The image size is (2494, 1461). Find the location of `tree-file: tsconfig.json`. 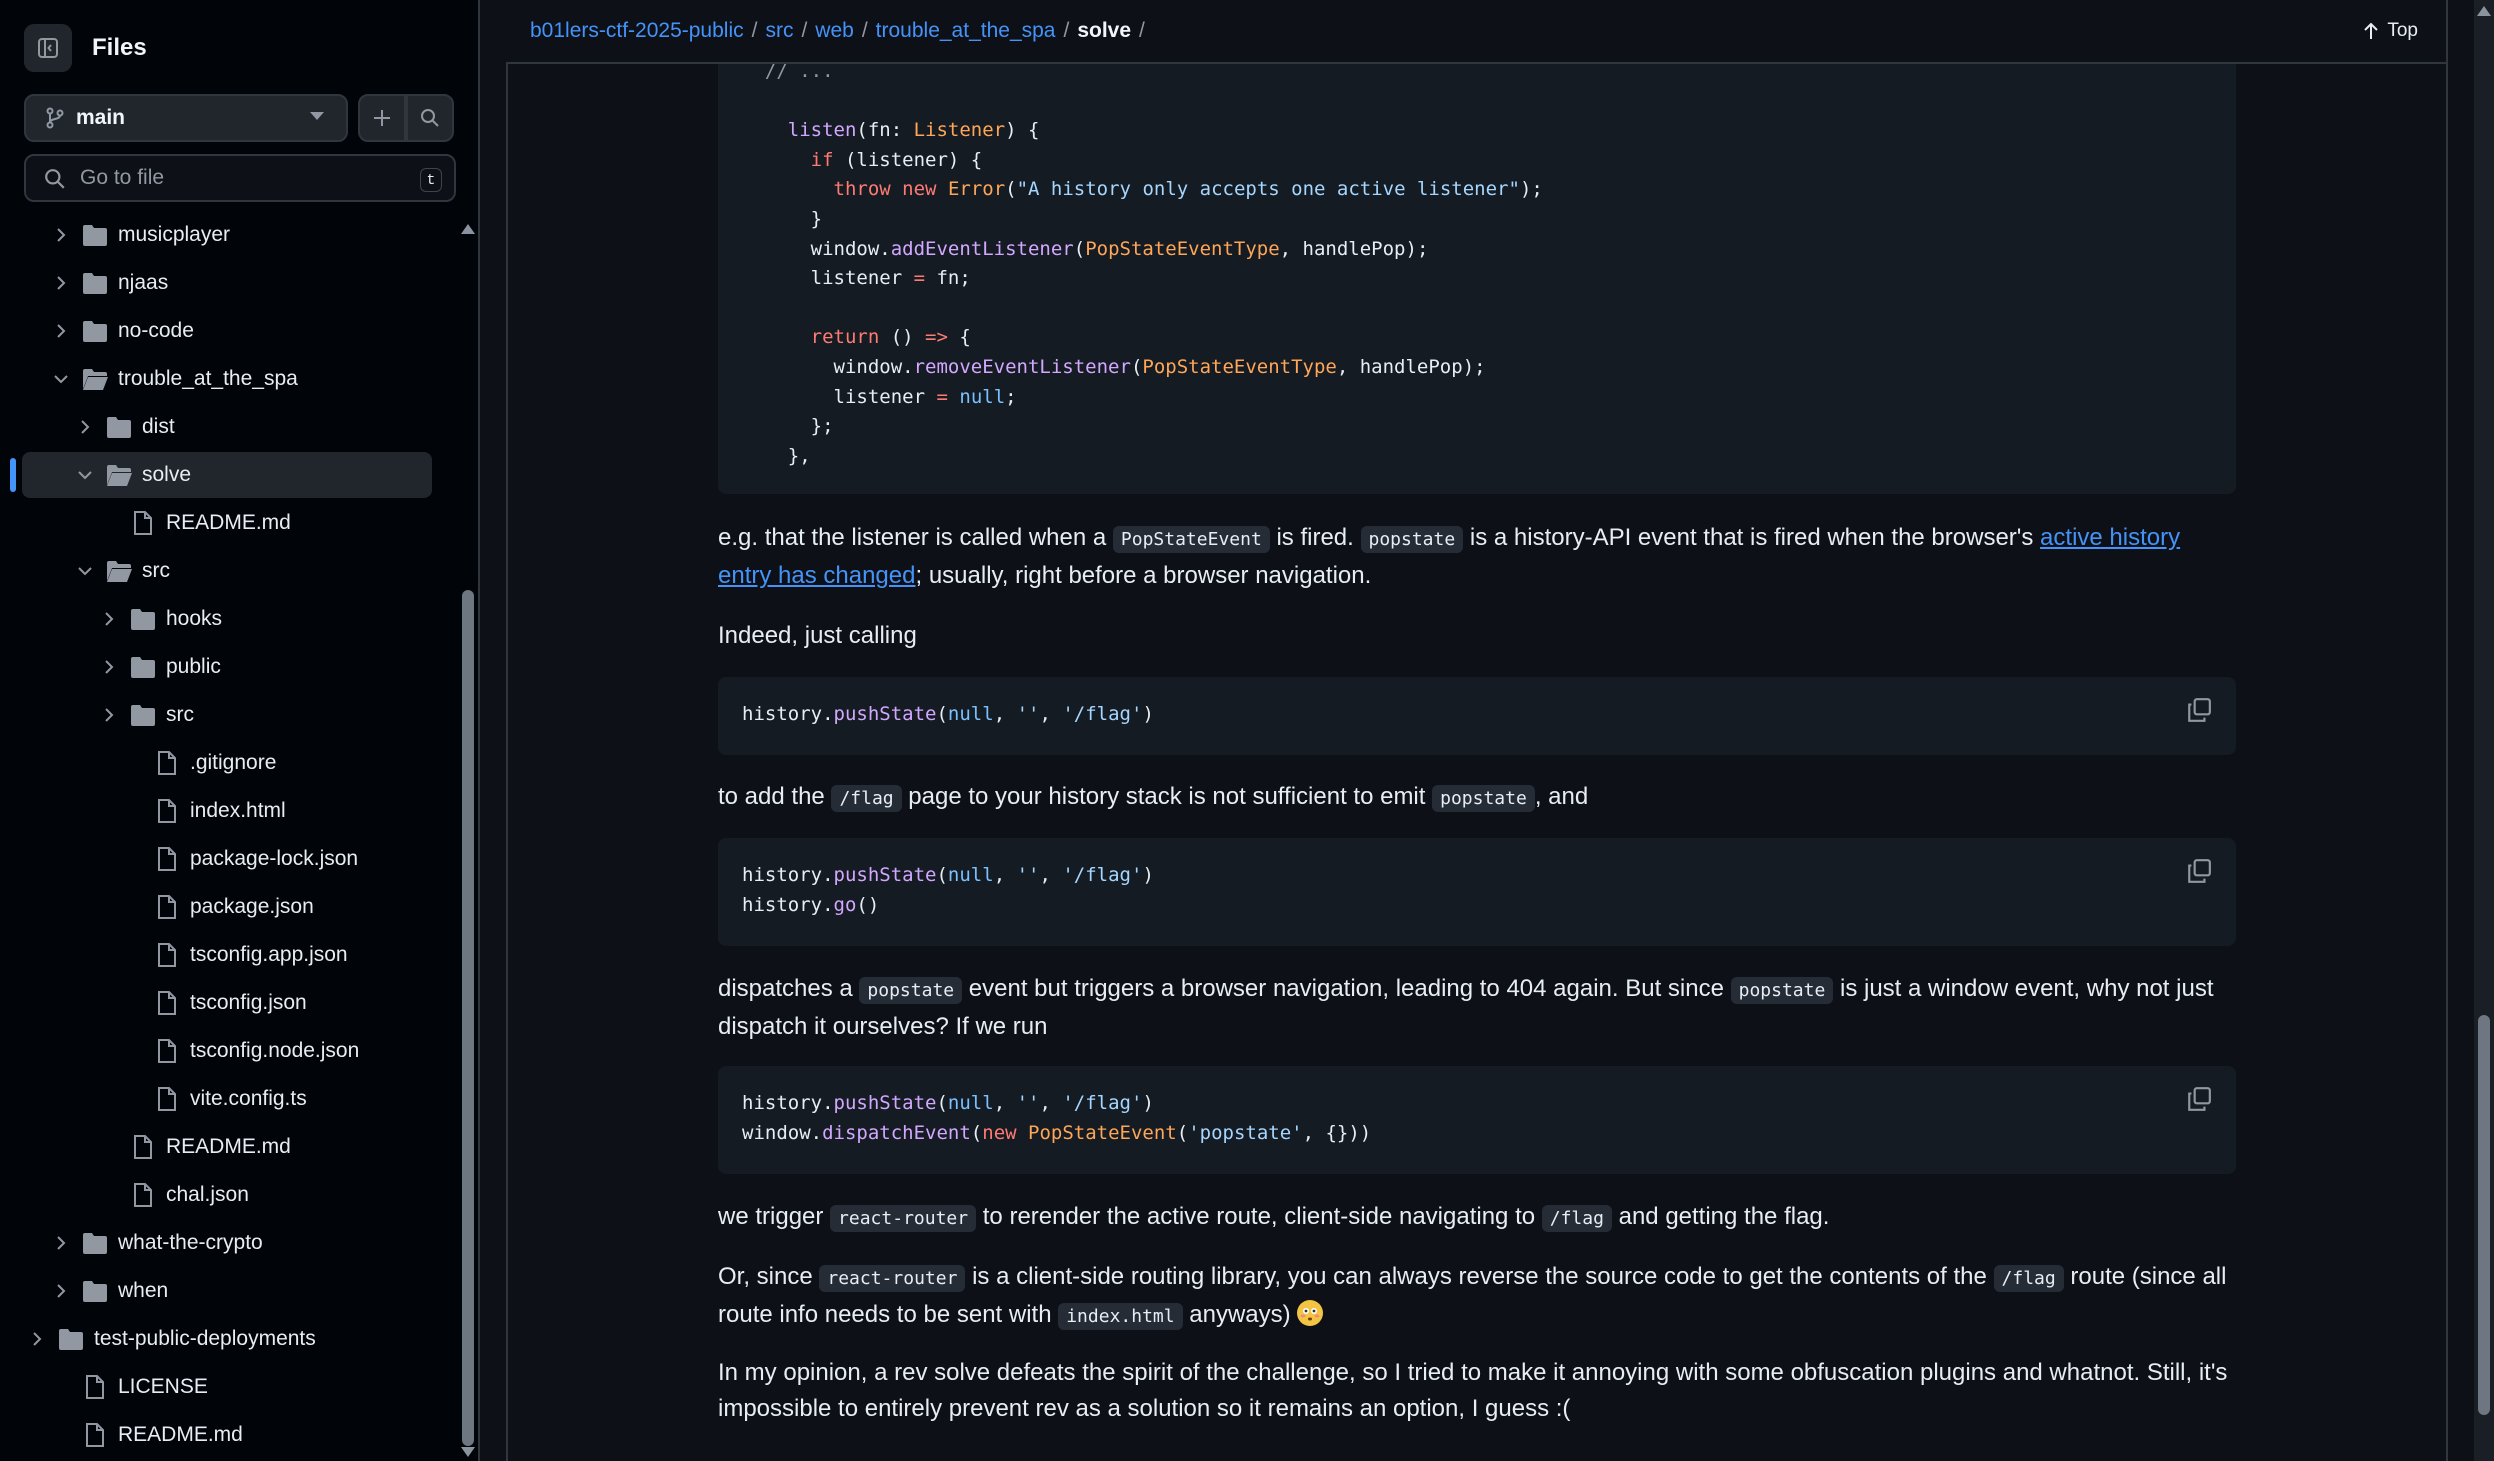

tree-file: tsconfig.json is located at coordinates (229, 1003).